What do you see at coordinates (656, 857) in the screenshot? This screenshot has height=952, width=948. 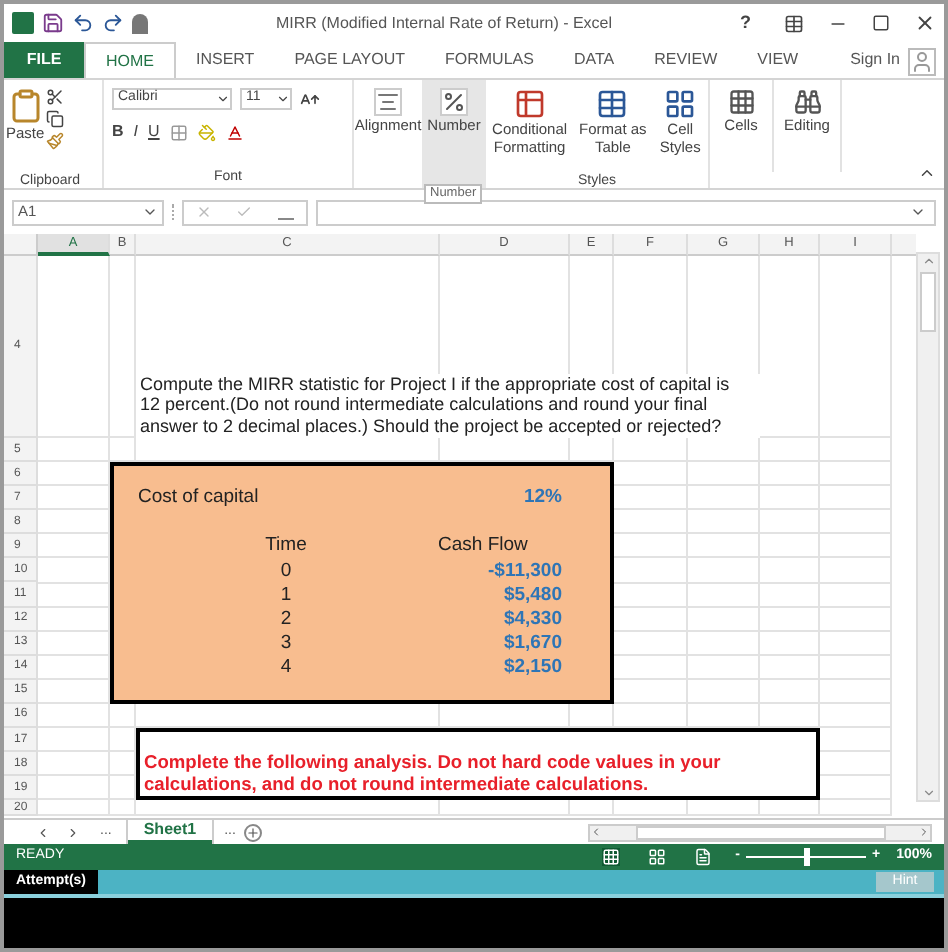 I see `page-layout-icon` at bounding box center [656, 857].